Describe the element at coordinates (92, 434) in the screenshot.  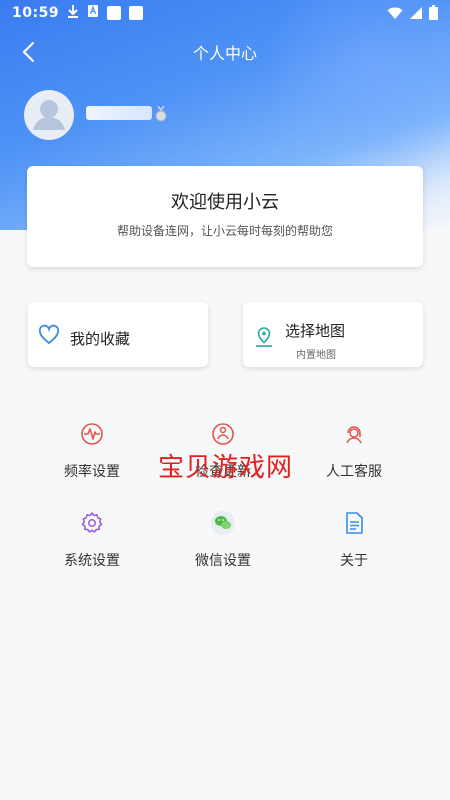
I see `waveform-icon` at that location.